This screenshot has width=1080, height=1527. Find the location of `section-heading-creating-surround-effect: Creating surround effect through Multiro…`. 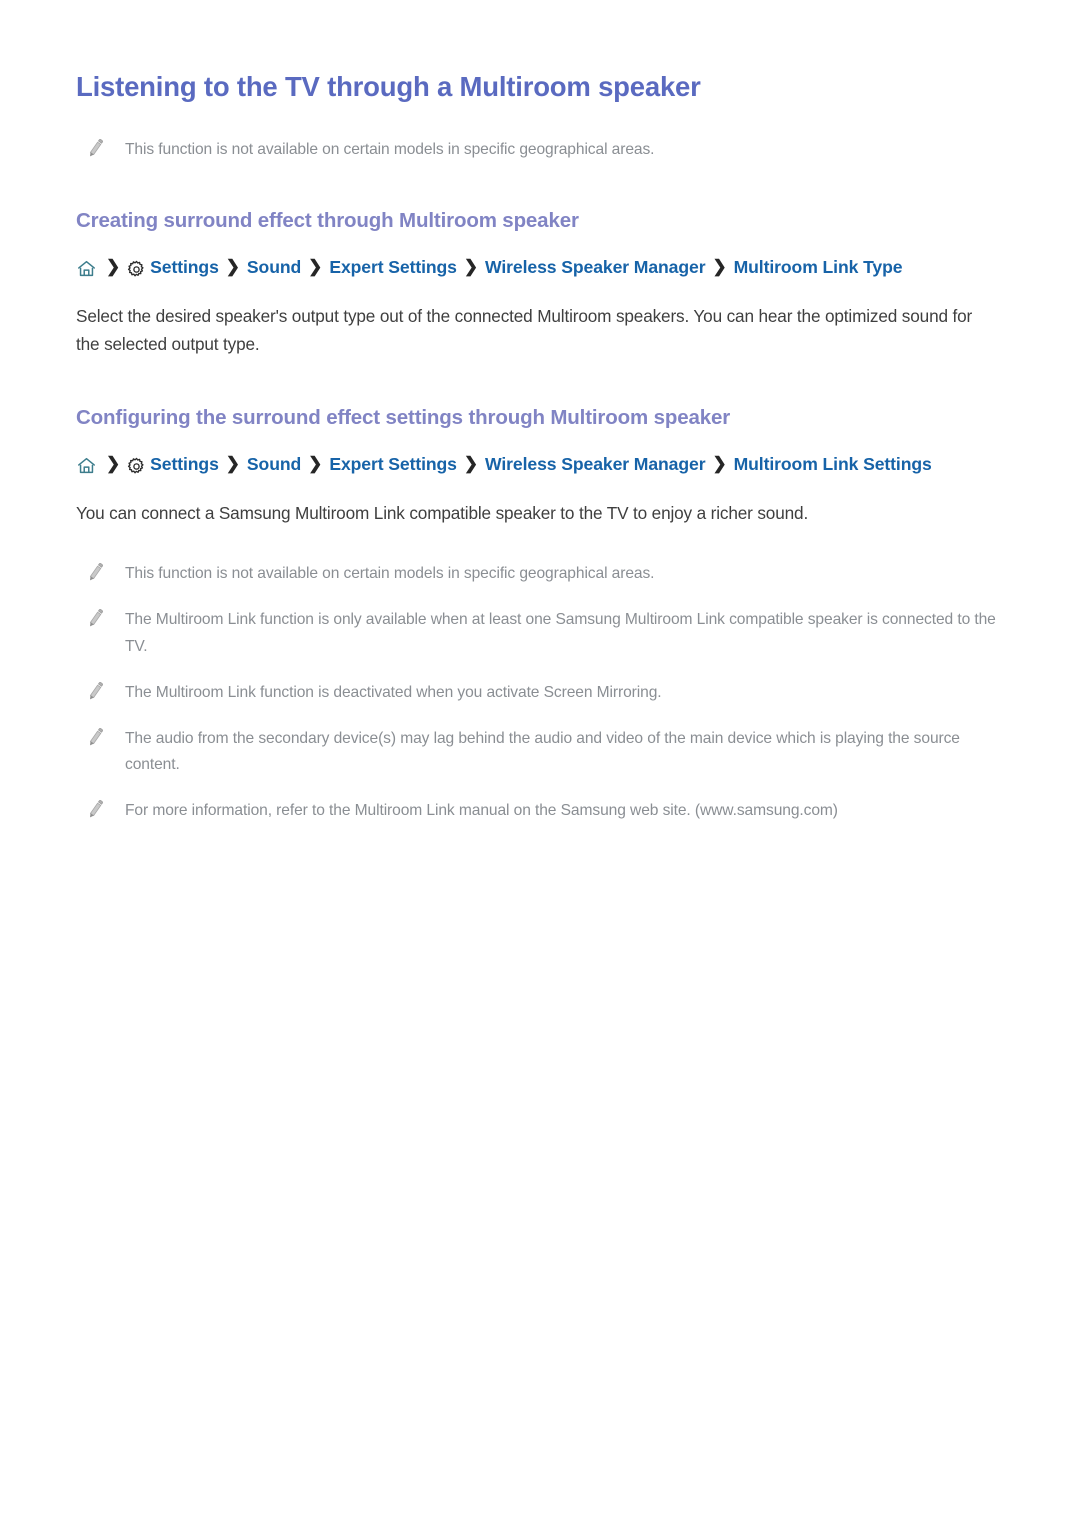

section-heading-creating-surround-effect: Creating surround effect through Multiro… is located at coordinates (327, 221).